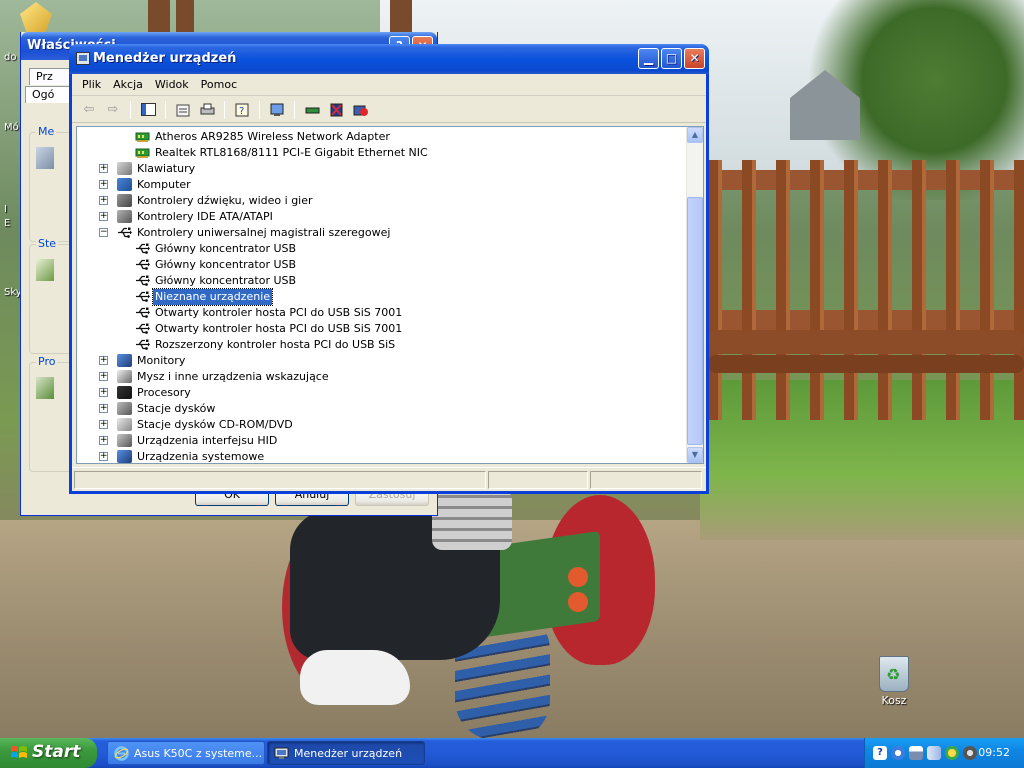 This screenshot has height=768, width=1024. Describe the element at coordinates (161, 360) in the screenshot. I see `tree-item-label: Monitory` at that location.